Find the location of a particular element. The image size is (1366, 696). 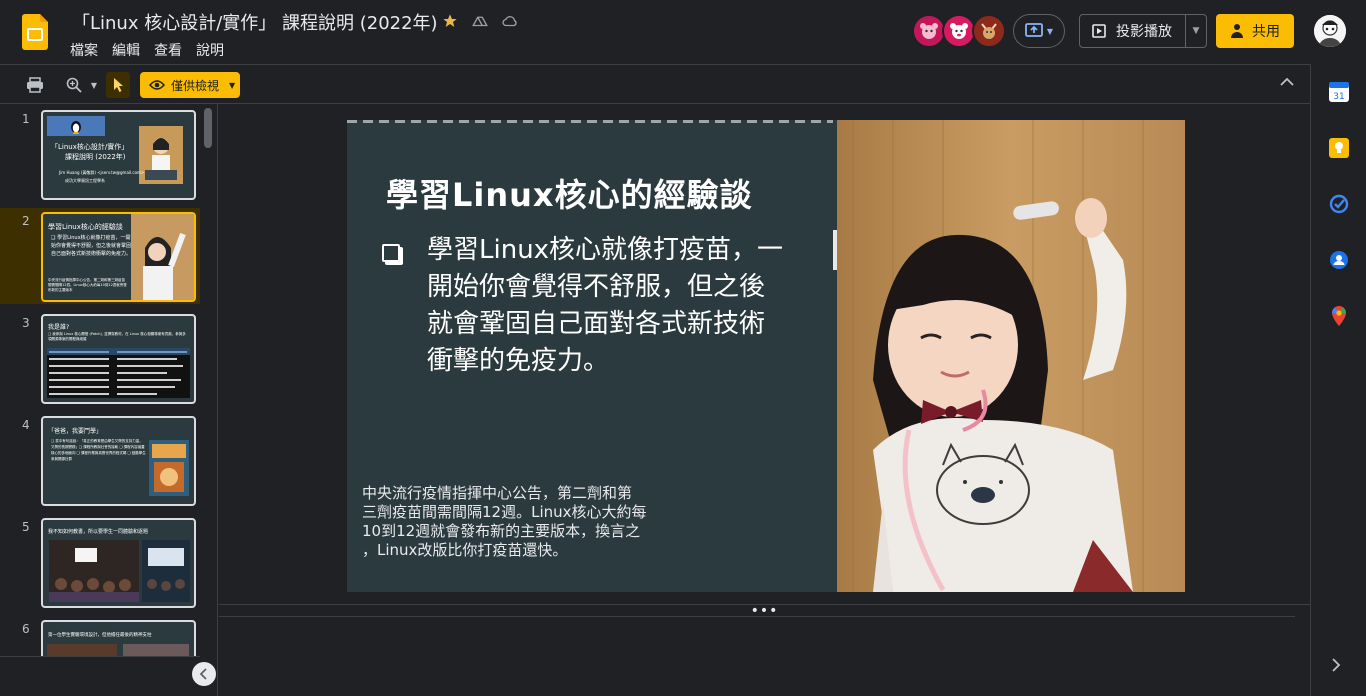

slideshow-button: 投影播放 is located at coordinates (1133, 31).